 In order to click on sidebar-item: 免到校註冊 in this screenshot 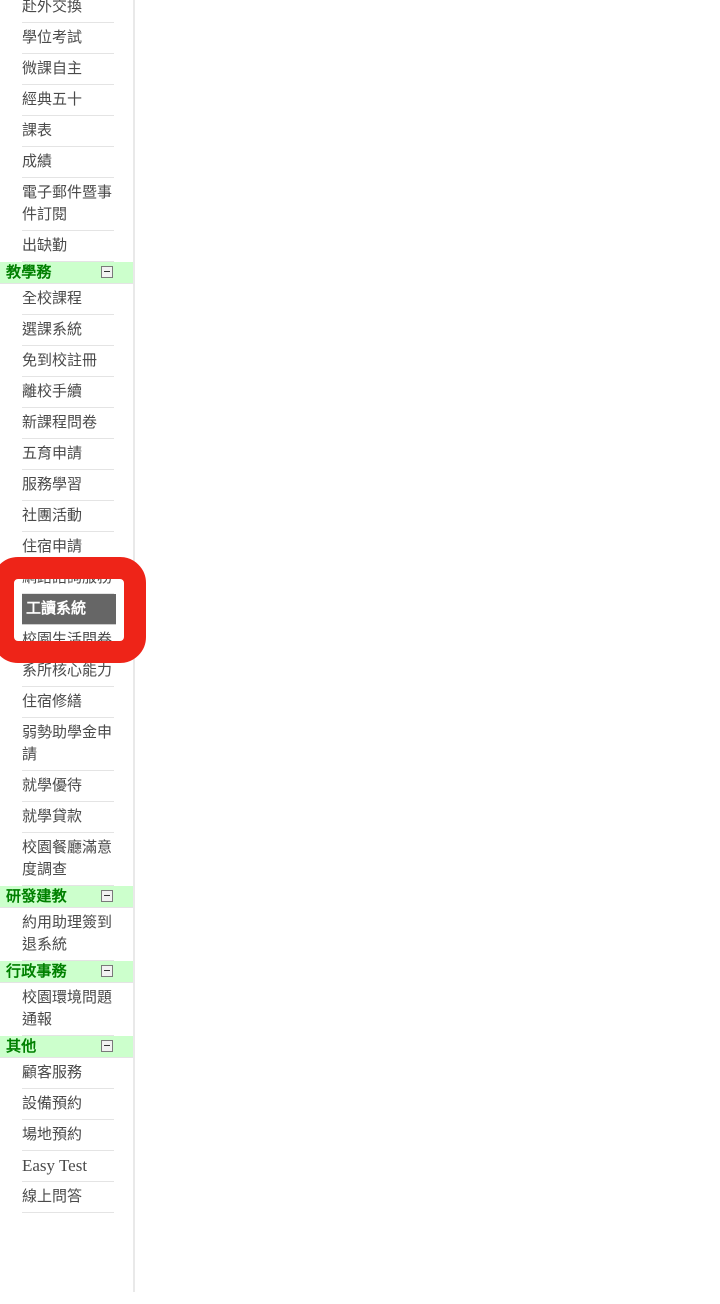, I will do `click(68, 361)`.